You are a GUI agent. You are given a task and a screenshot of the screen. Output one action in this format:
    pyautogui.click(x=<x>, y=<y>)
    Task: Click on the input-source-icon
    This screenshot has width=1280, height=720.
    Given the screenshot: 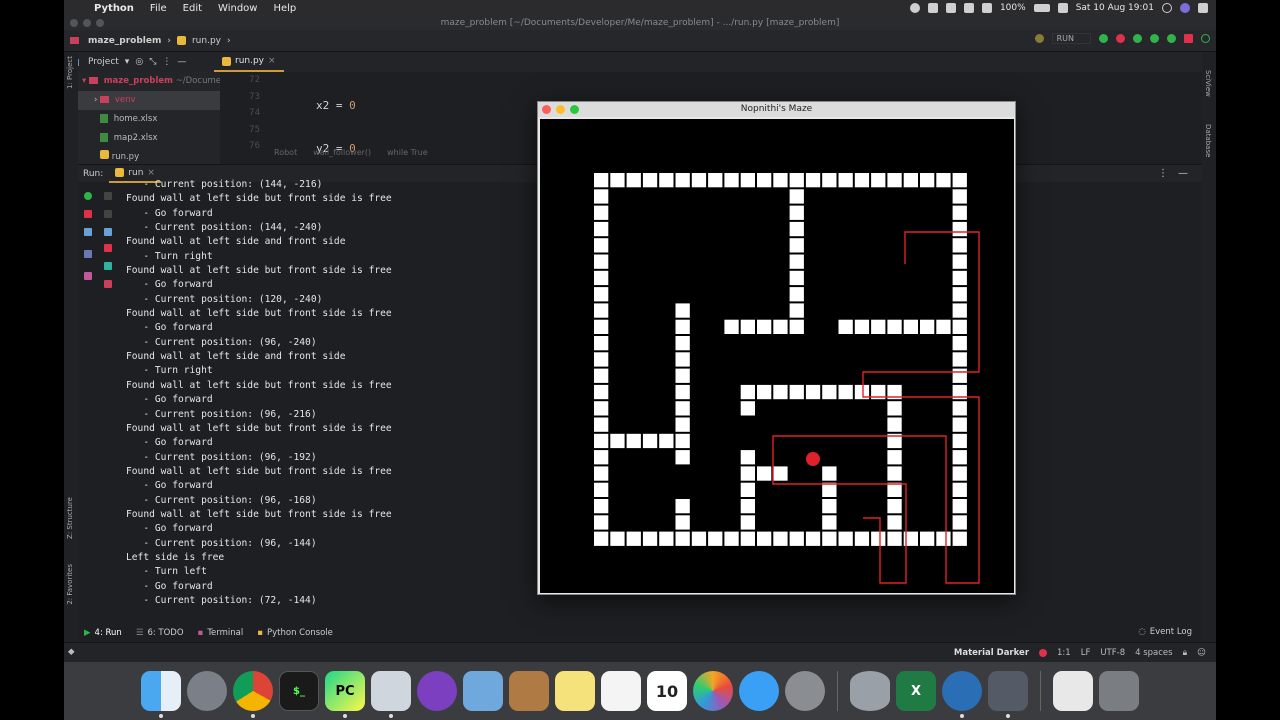 What is the action you would take?
    pyautogui.click(x=1062, y=8)
    